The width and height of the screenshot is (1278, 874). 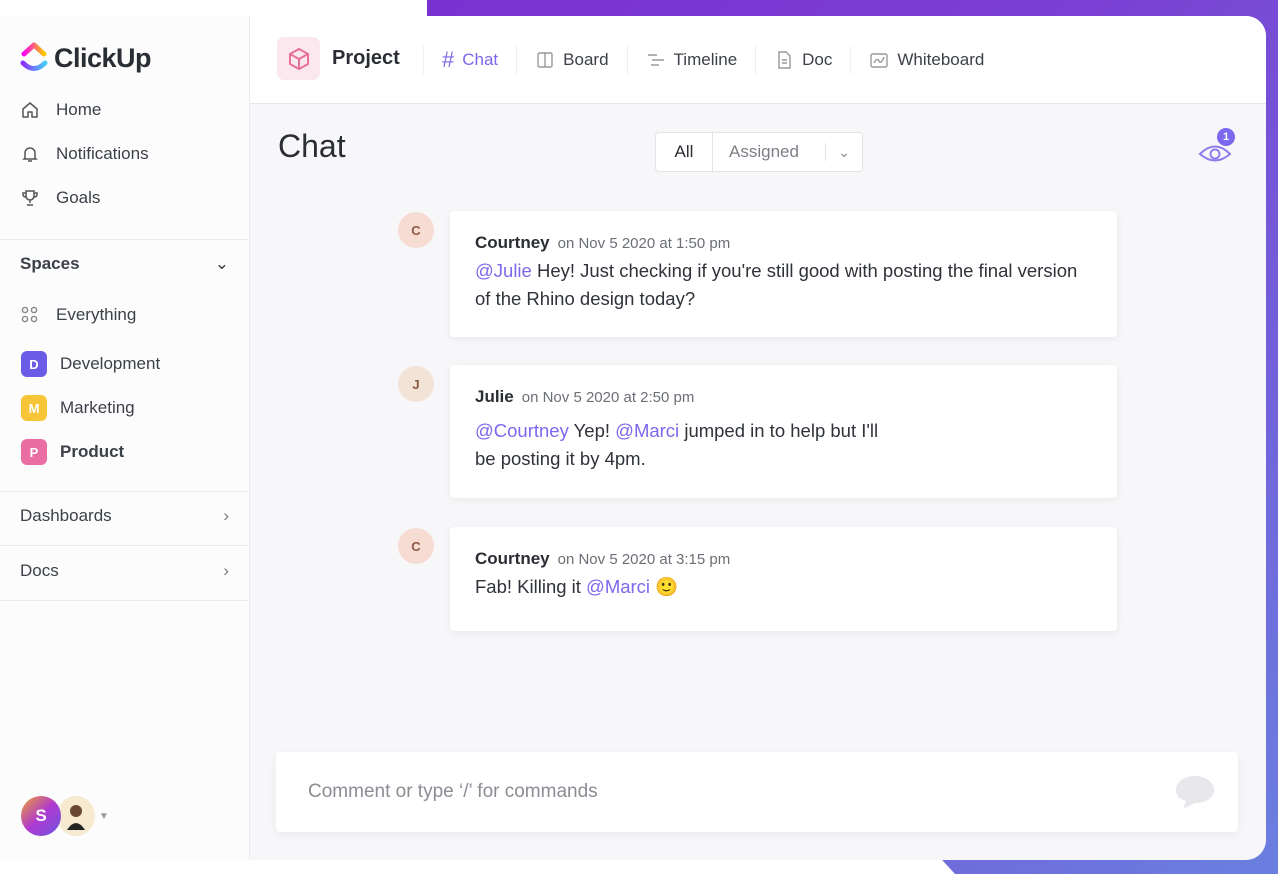 I want to click on space-development: D Development, so click(x=90, y=364).